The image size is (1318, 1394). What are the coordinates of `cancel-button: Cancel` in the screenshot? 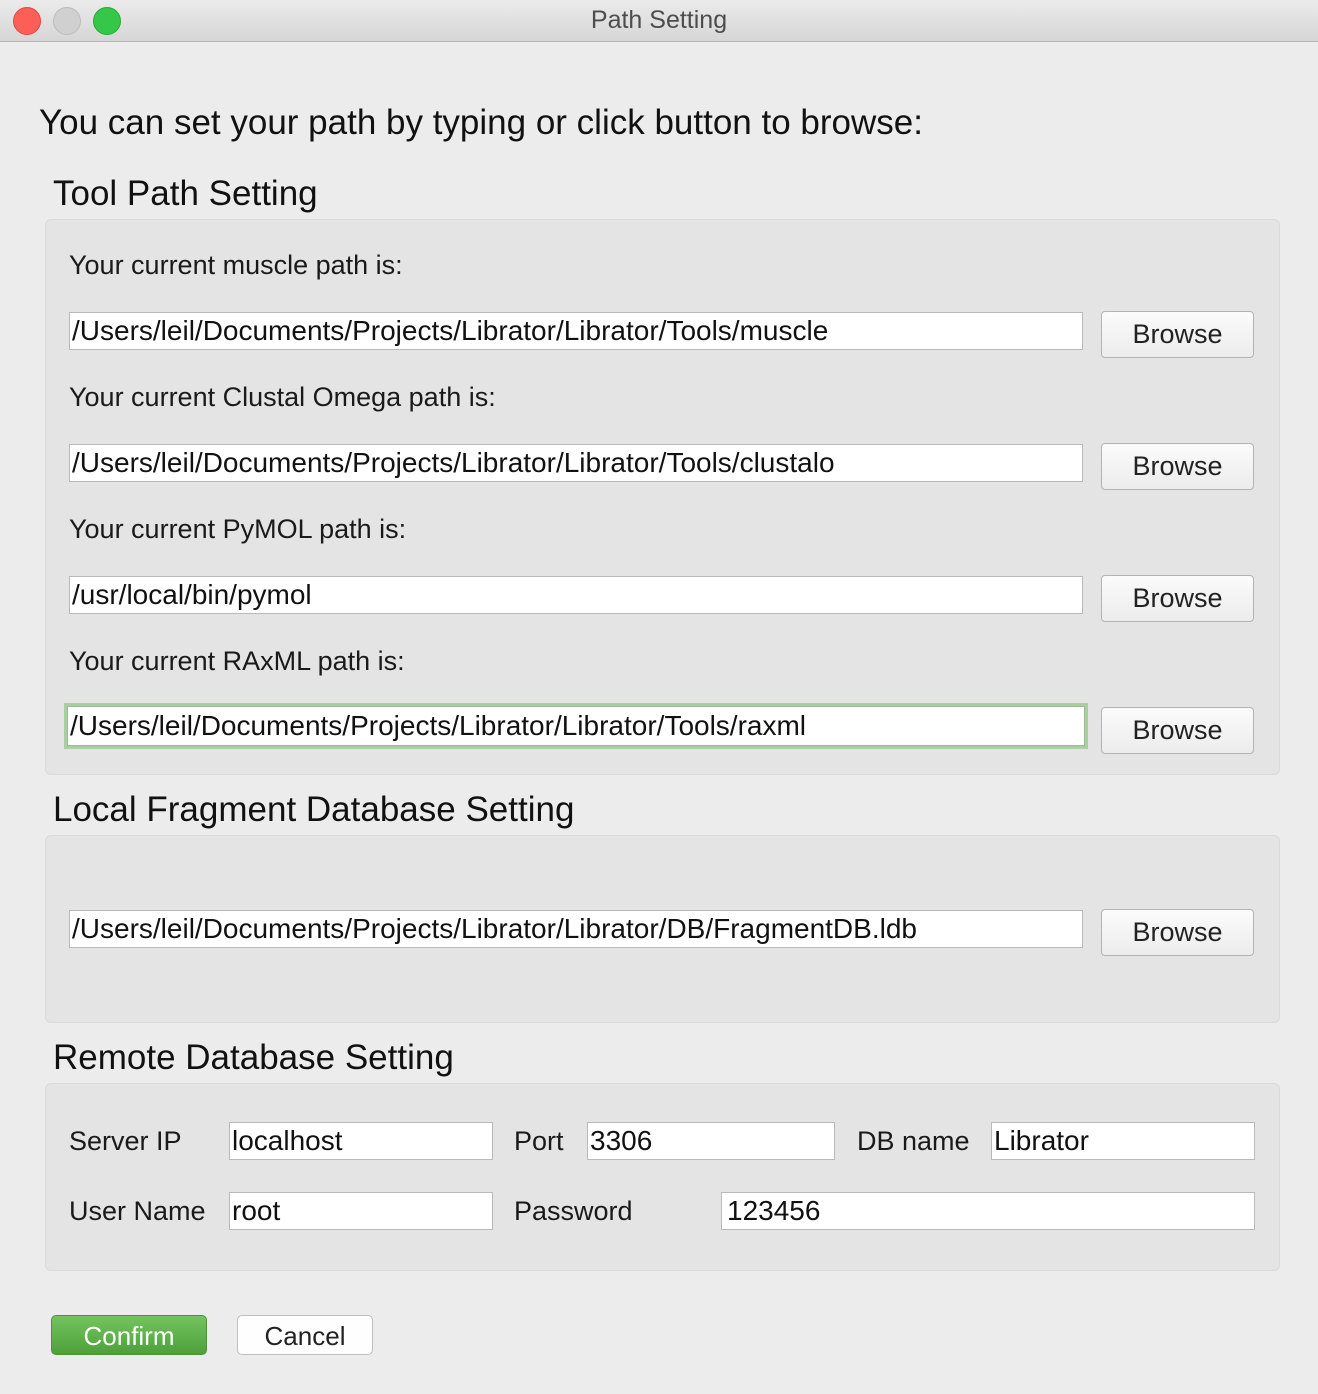 It's located at (305, 1335).